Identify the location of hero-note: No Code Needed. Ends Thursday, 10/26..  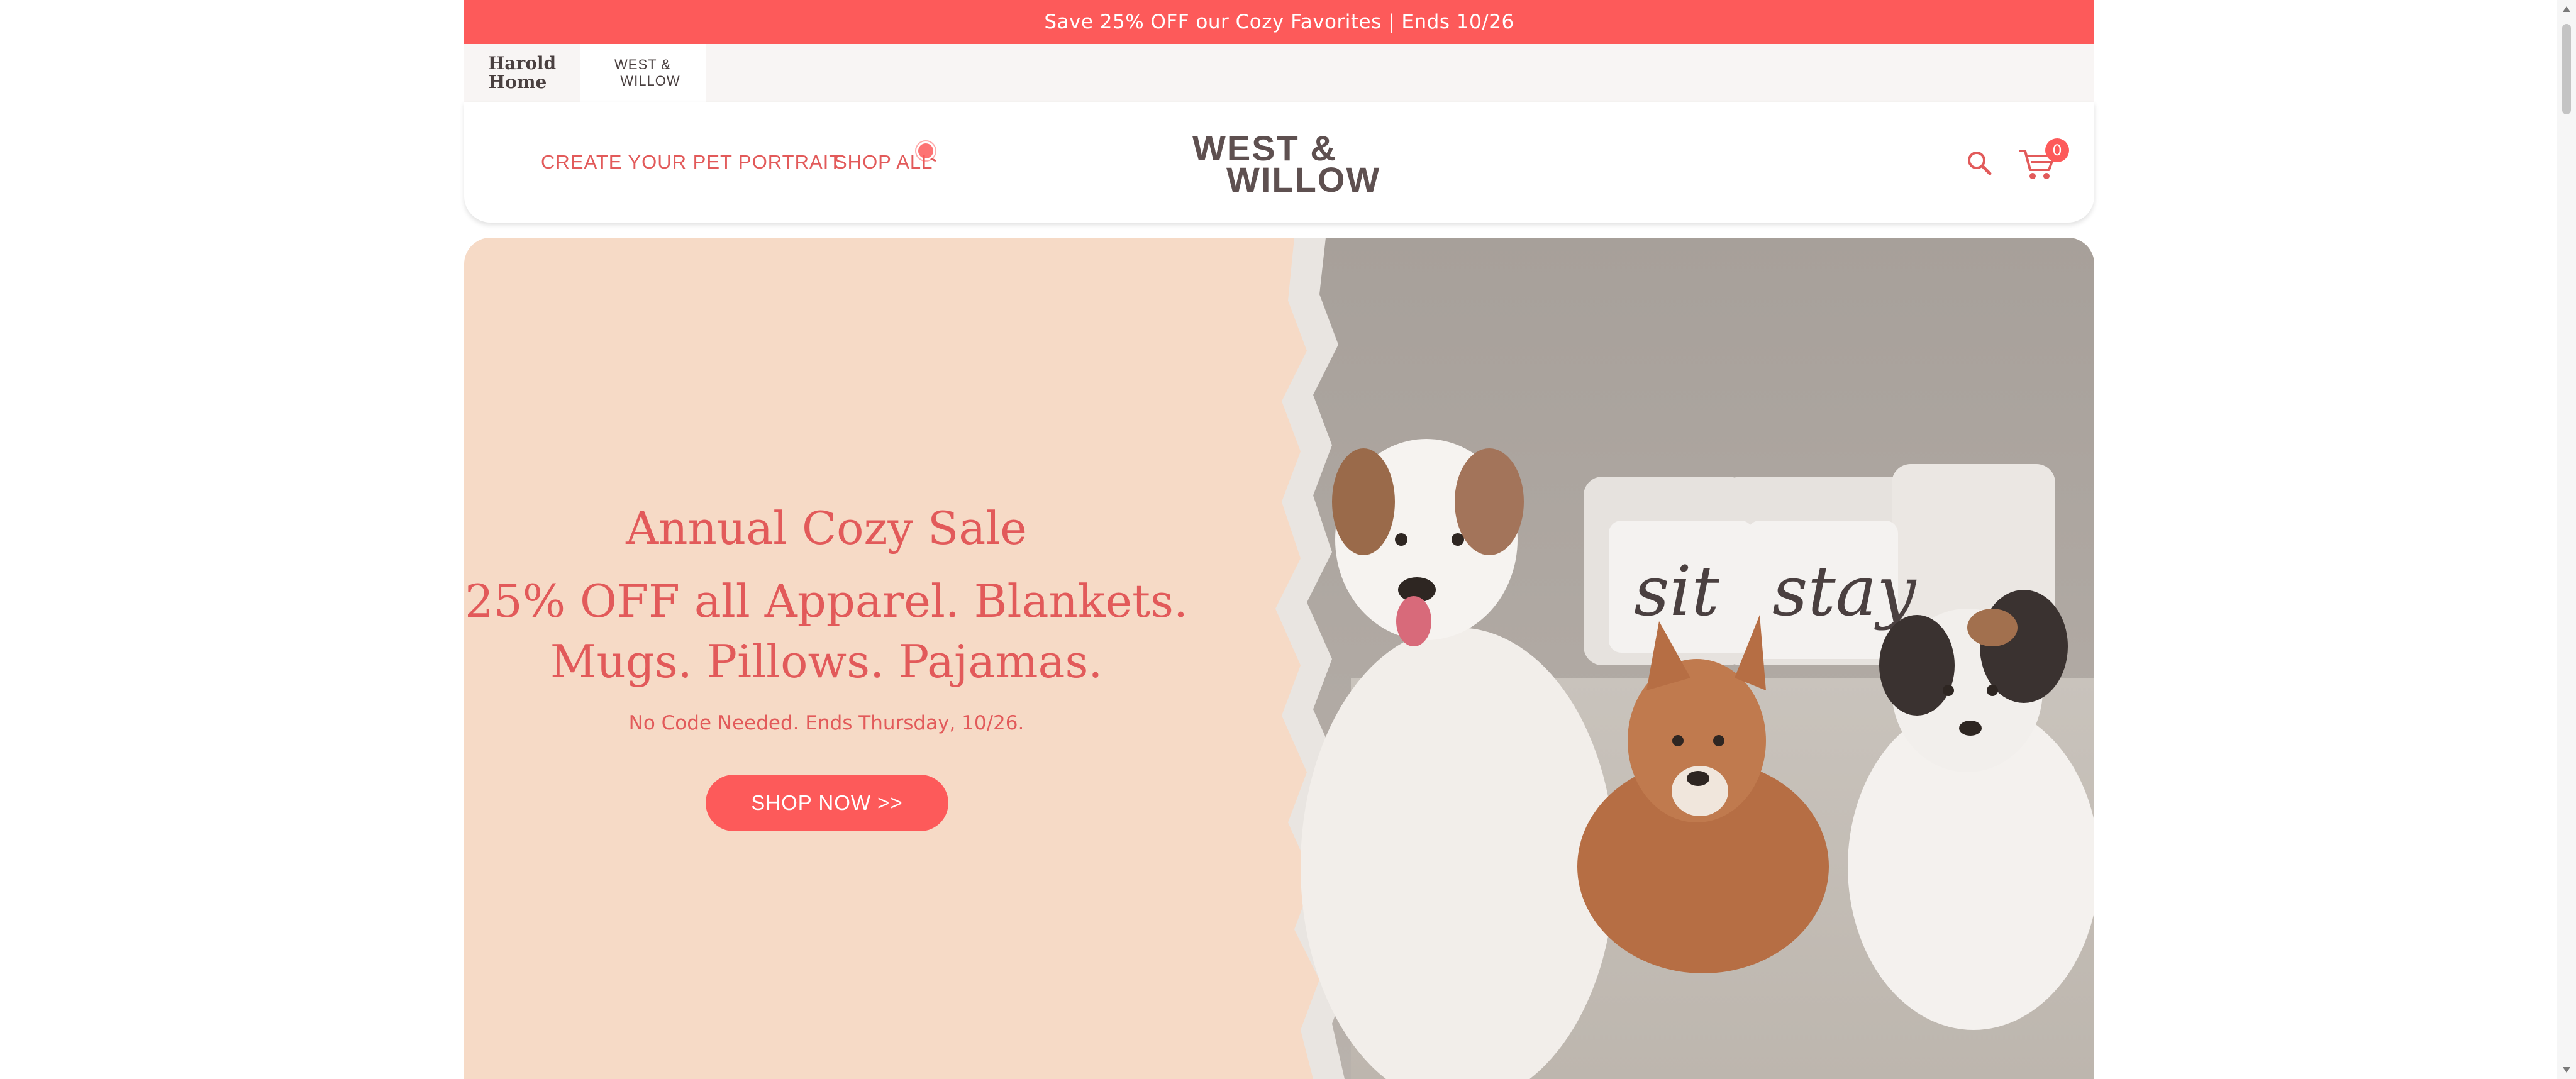
(826, 723).